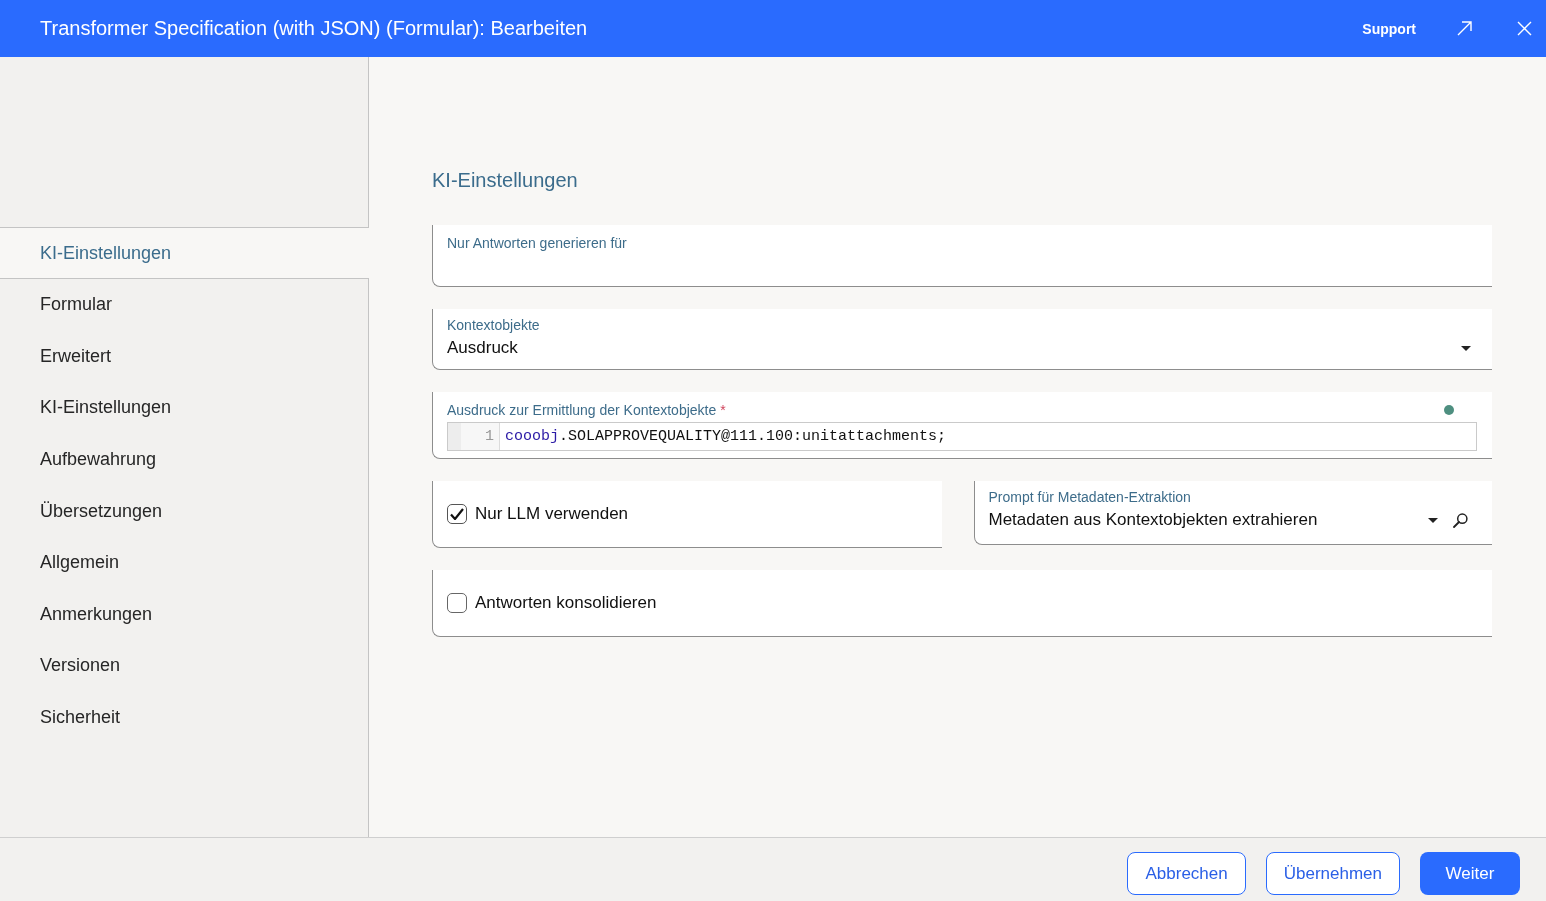 The width and height of the screenshot is (1546, 901). Describe the element at coordinates (184, 717) in the screenshot. I see `sidebar-item: Sicherheit` at that location.